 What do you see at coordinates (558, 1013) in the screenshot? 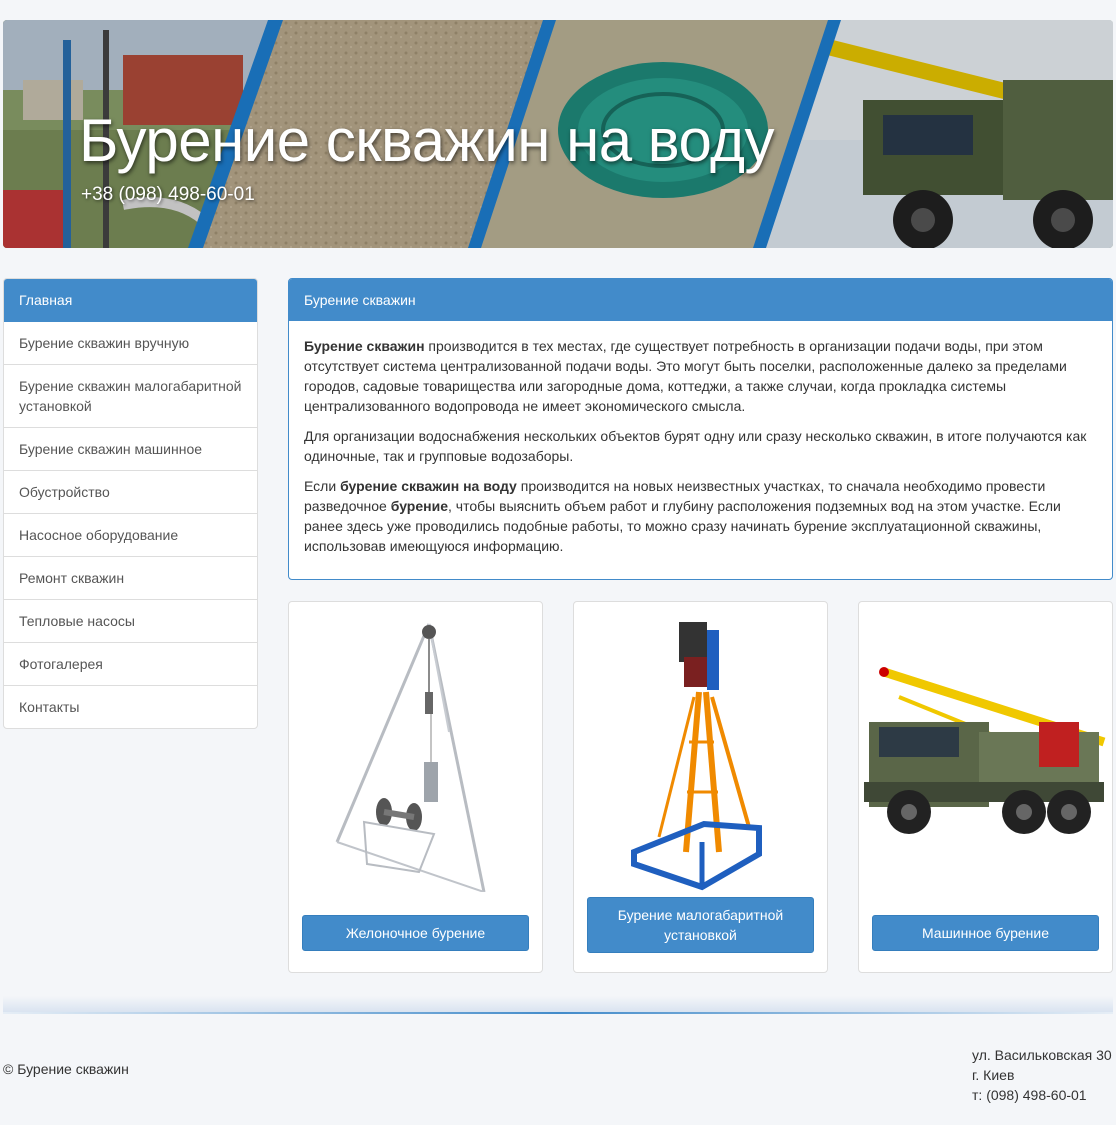
I see `footer-divider` at bounding box center [558, 1013].